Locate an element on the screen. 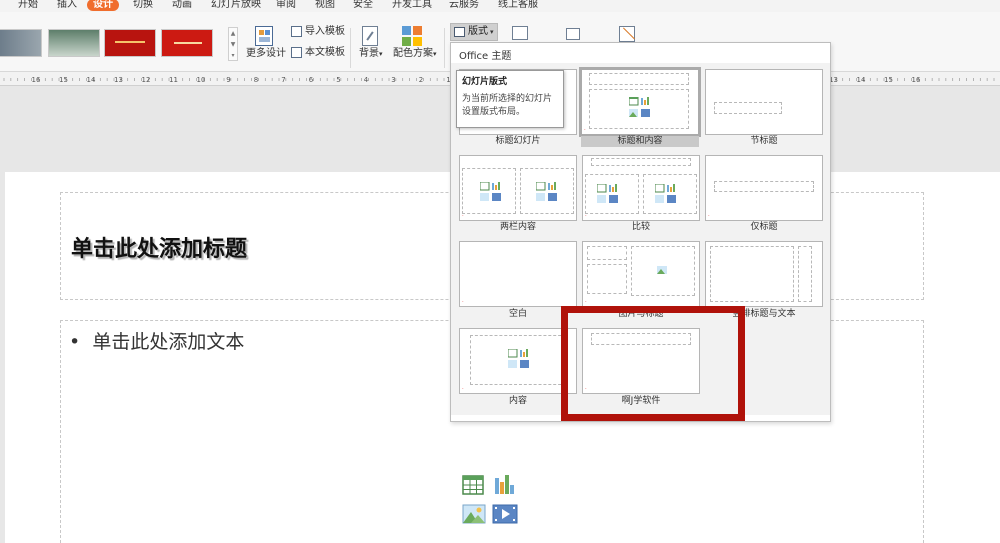  layout-button: 版式 ▾ is located at coordinates (474, 32).